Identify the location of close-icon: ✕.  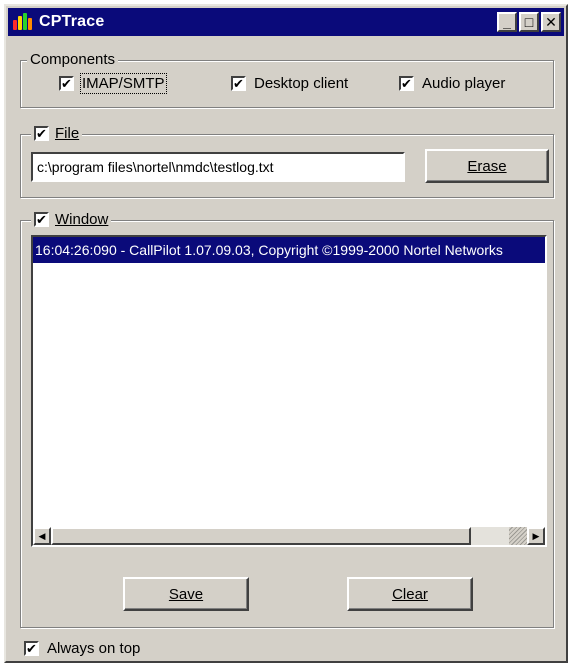
(551, 22).